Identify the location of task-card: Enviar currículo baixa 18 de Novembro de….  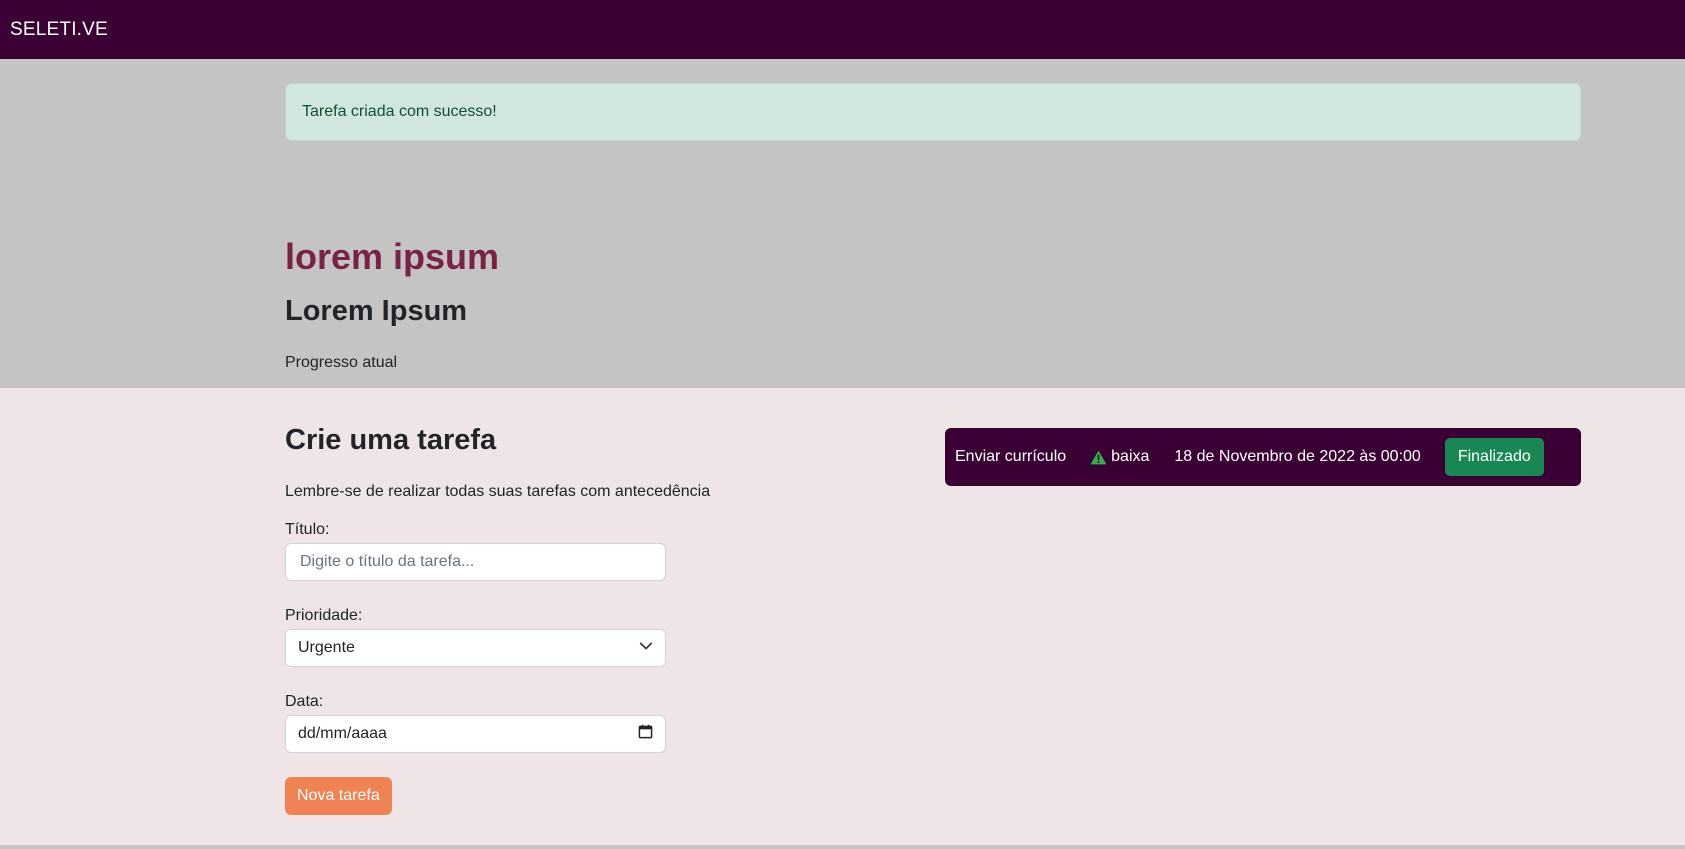
(1263, 457).